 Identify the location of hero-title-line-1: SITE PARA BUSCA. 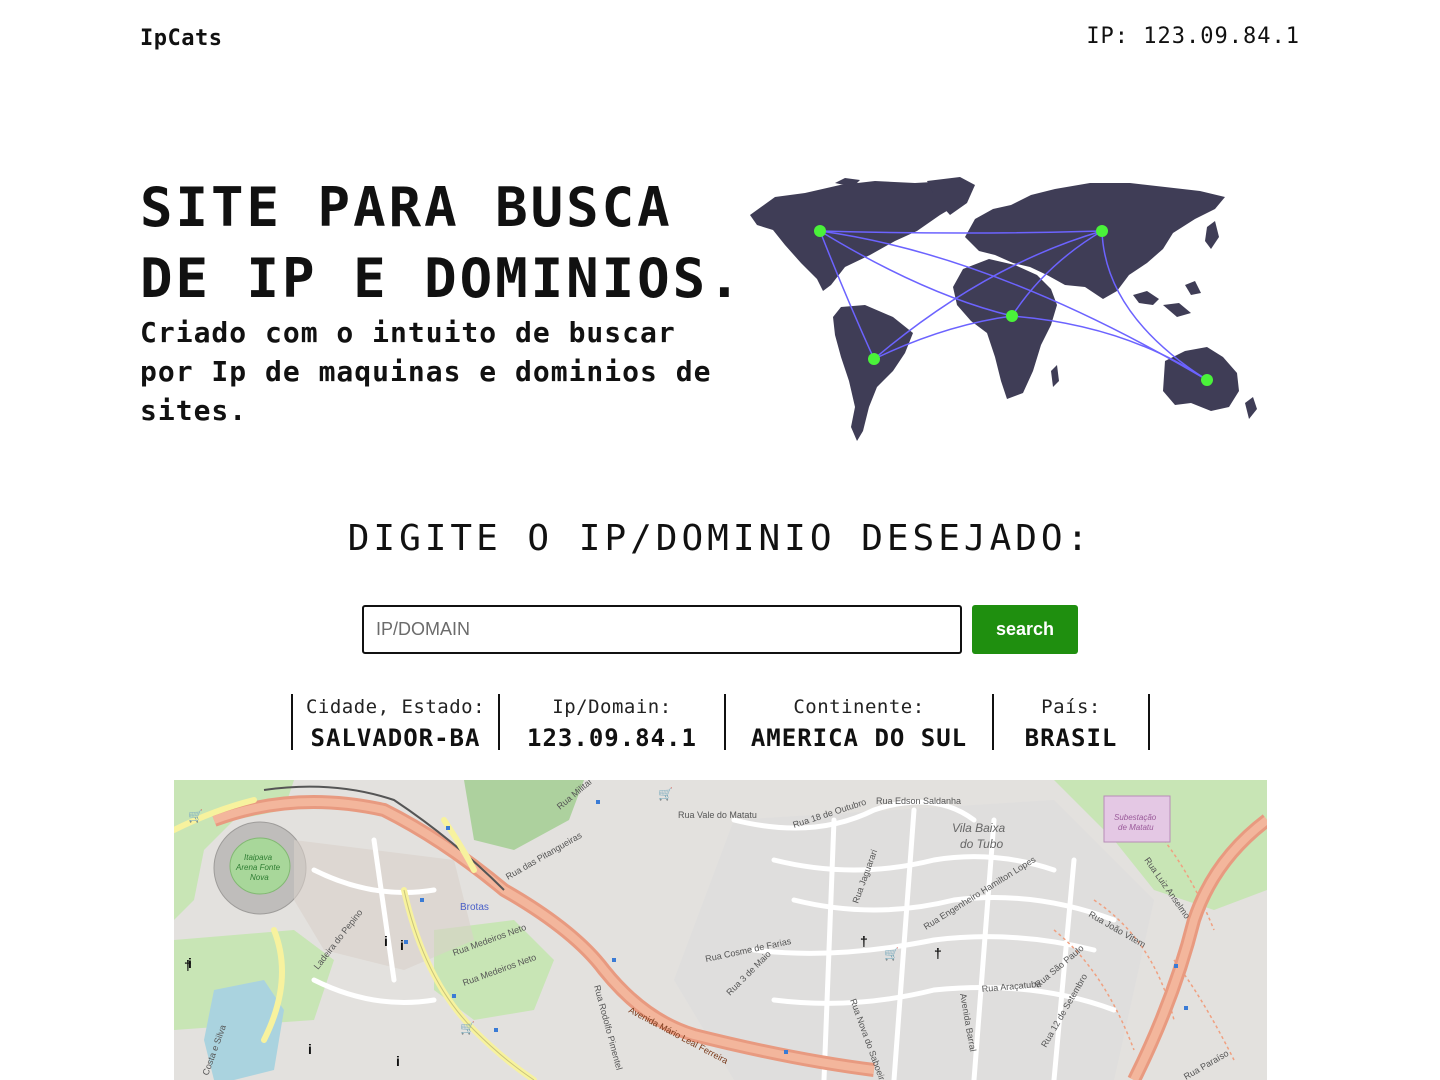
(406, 207).